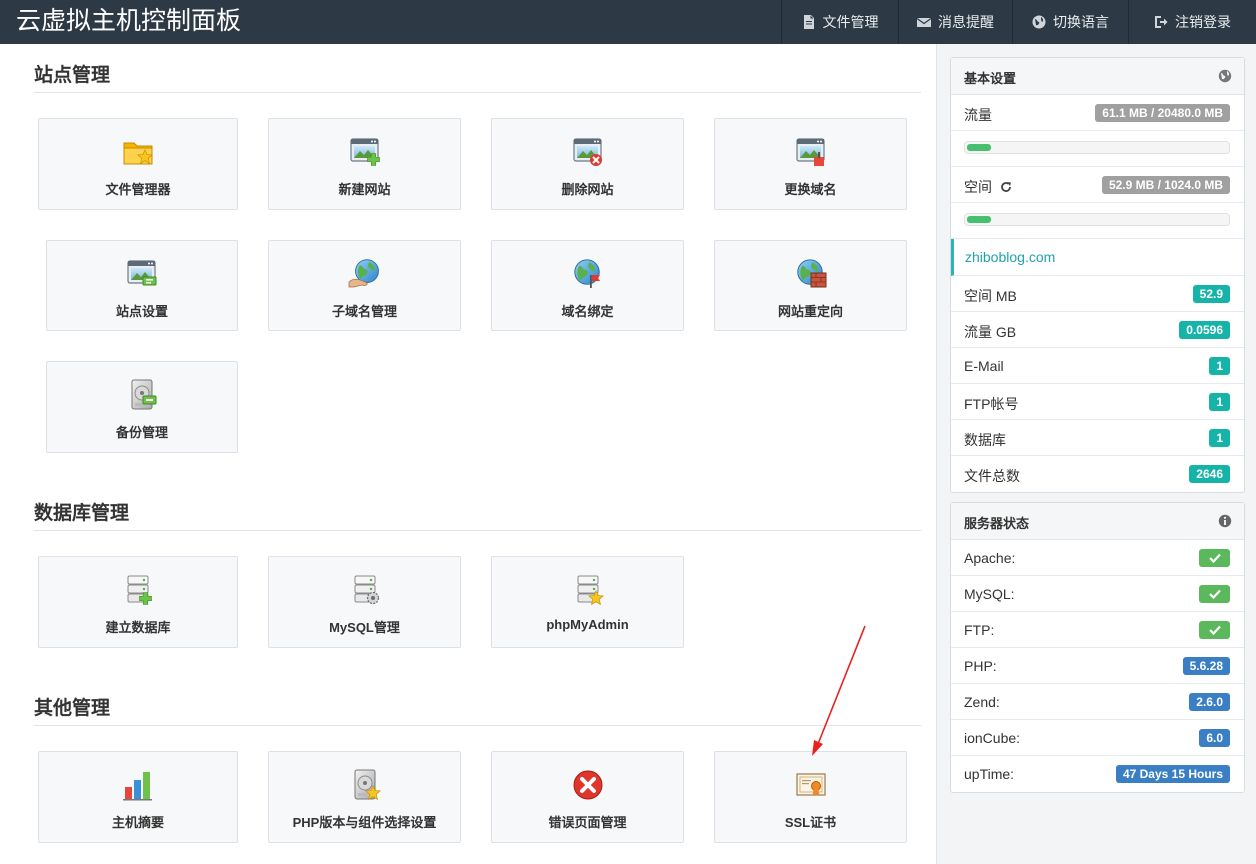 Image resolution: width=1256 pixels, height=864 pixels. I want to click on row-uptime: upTime: 47 Days 15 Hours, so click(1097, 774).